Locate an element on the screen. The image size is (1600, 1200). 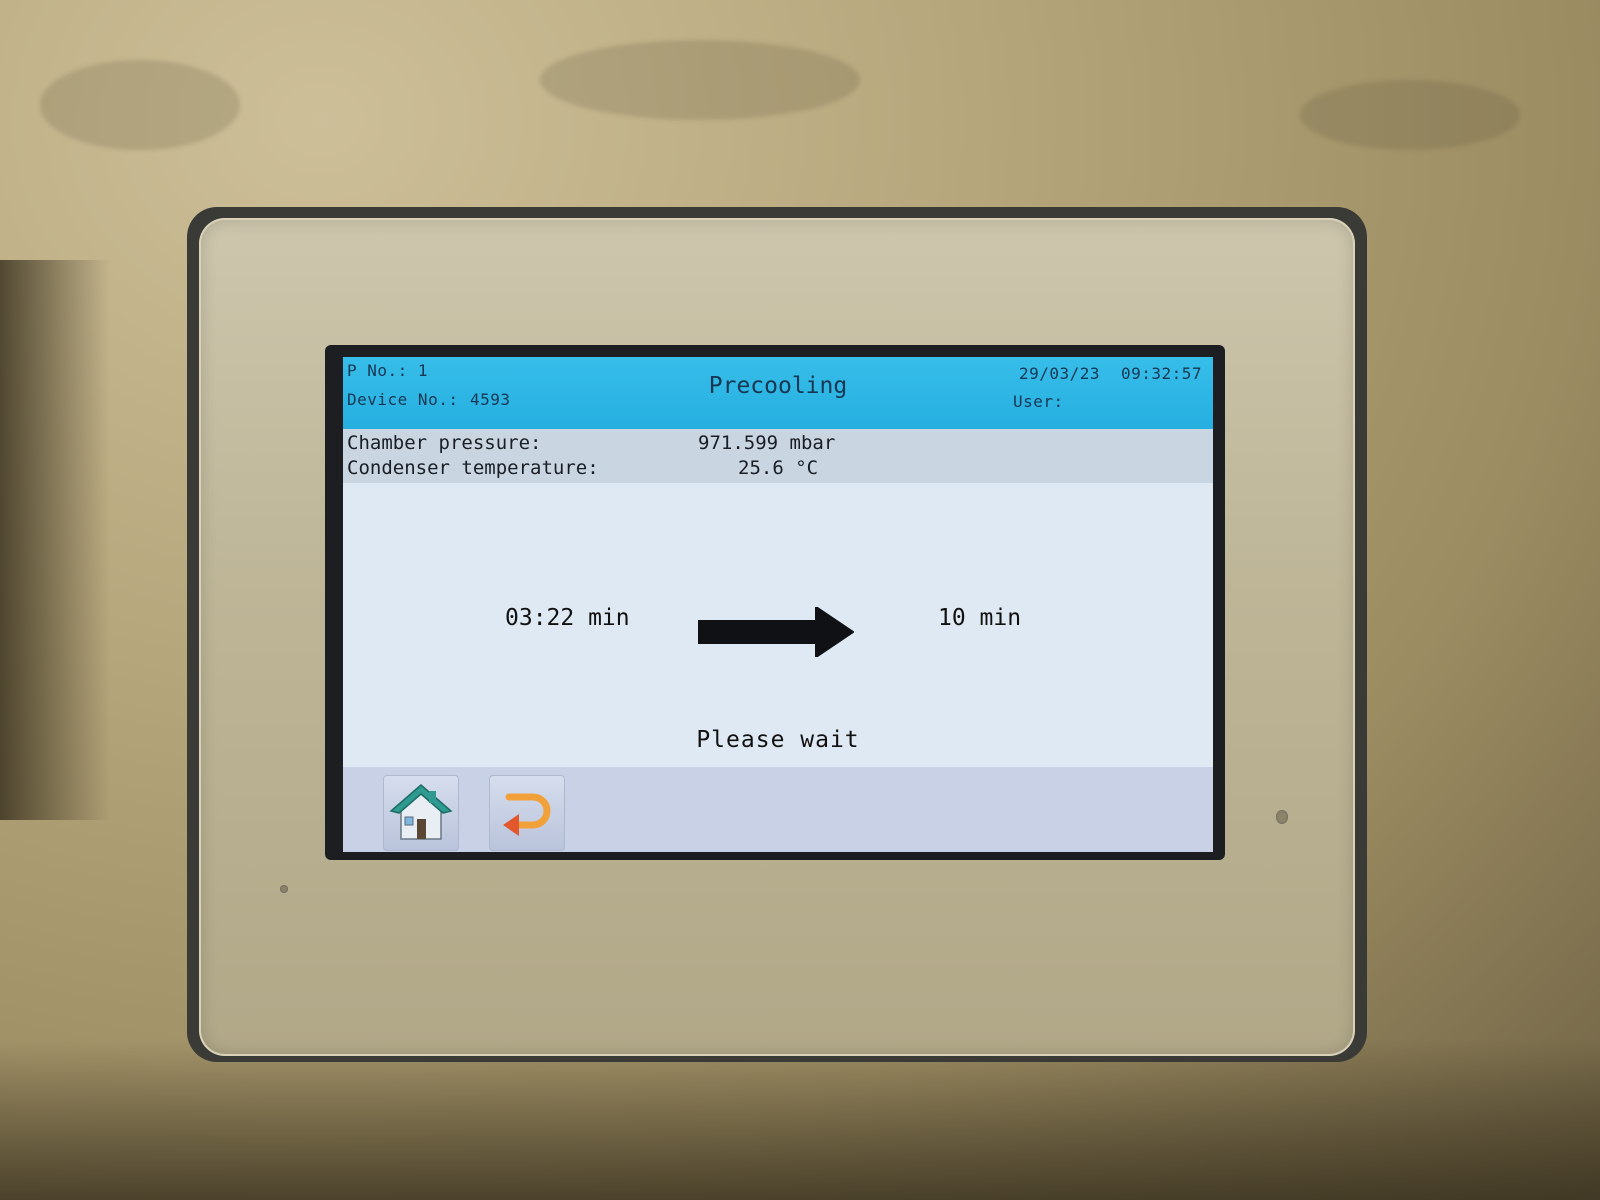
elapsed-time: 03:22 min is located at coordinates (567, 618).